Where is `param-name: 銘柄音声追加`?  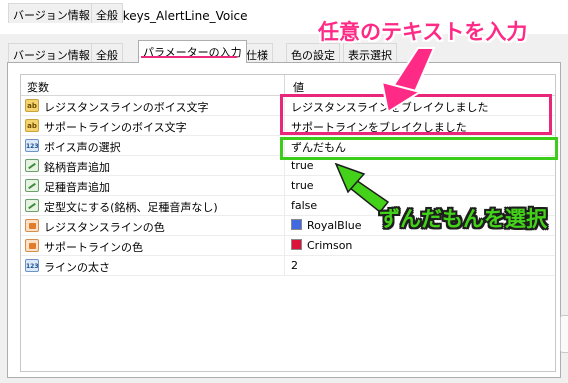
param-name: 銘柄音声追加 is located at coordinates (77, 167).